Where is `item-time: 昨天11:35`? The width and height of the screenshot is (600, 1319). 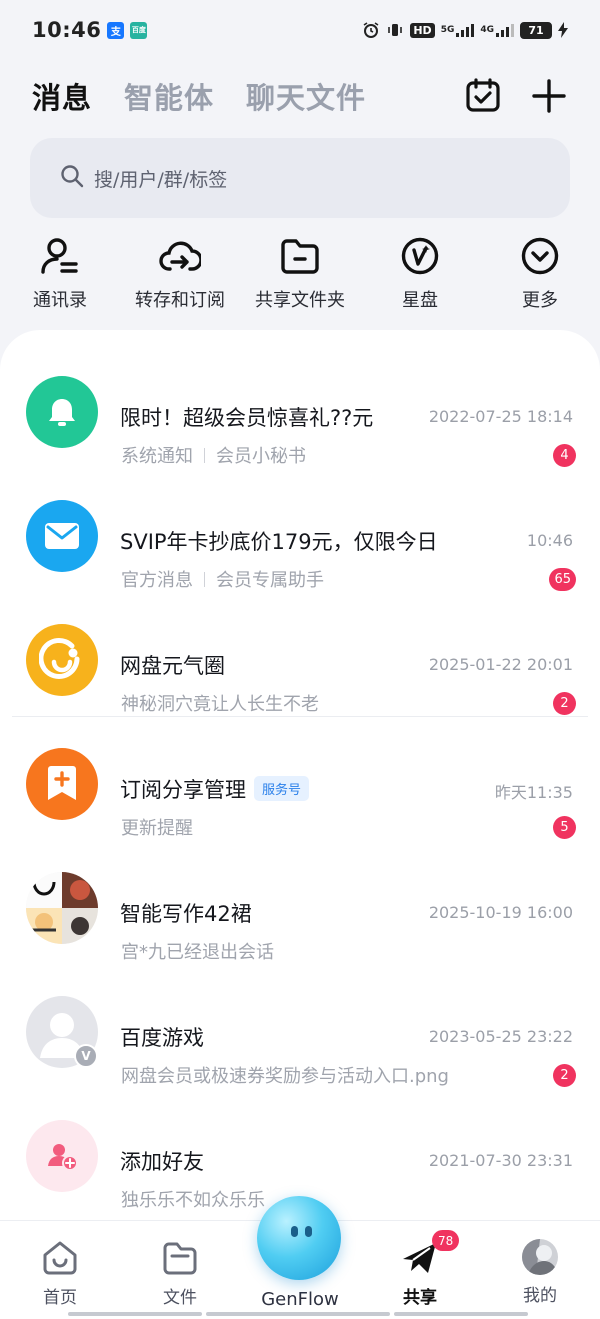 item-time: 昨天11:35 is located at coordinates (533, 792).